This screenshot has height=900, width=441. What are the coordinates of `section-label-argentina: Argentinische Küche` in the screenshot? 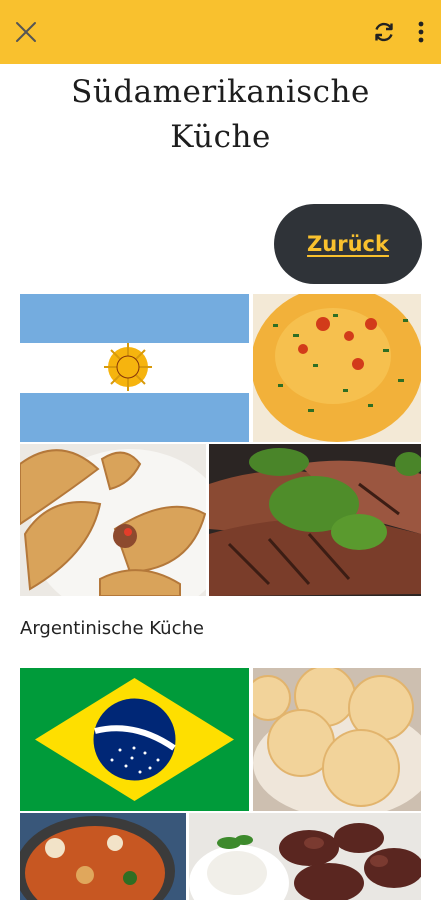 It's located at (112, 628).